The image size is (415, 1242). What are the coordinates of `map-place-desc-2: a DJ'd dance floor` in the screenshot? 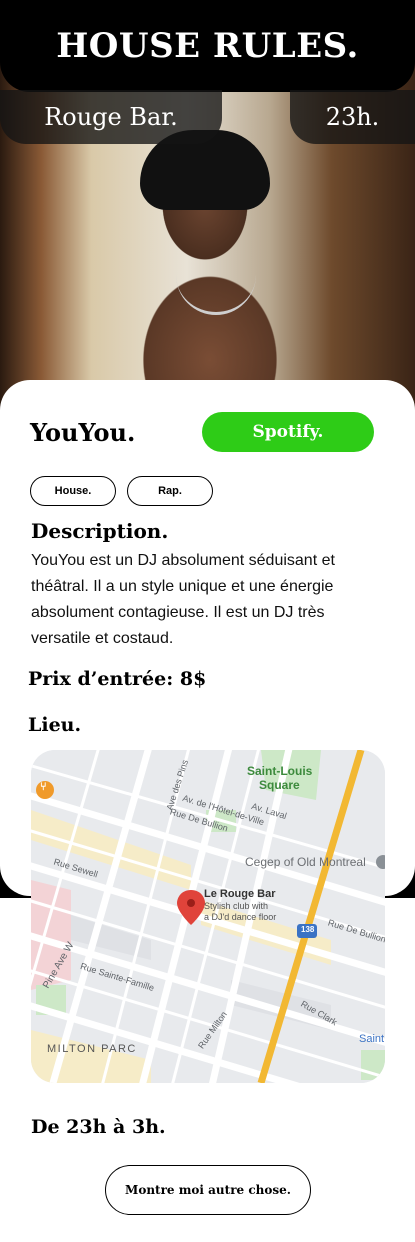 It's located at (240, 917).